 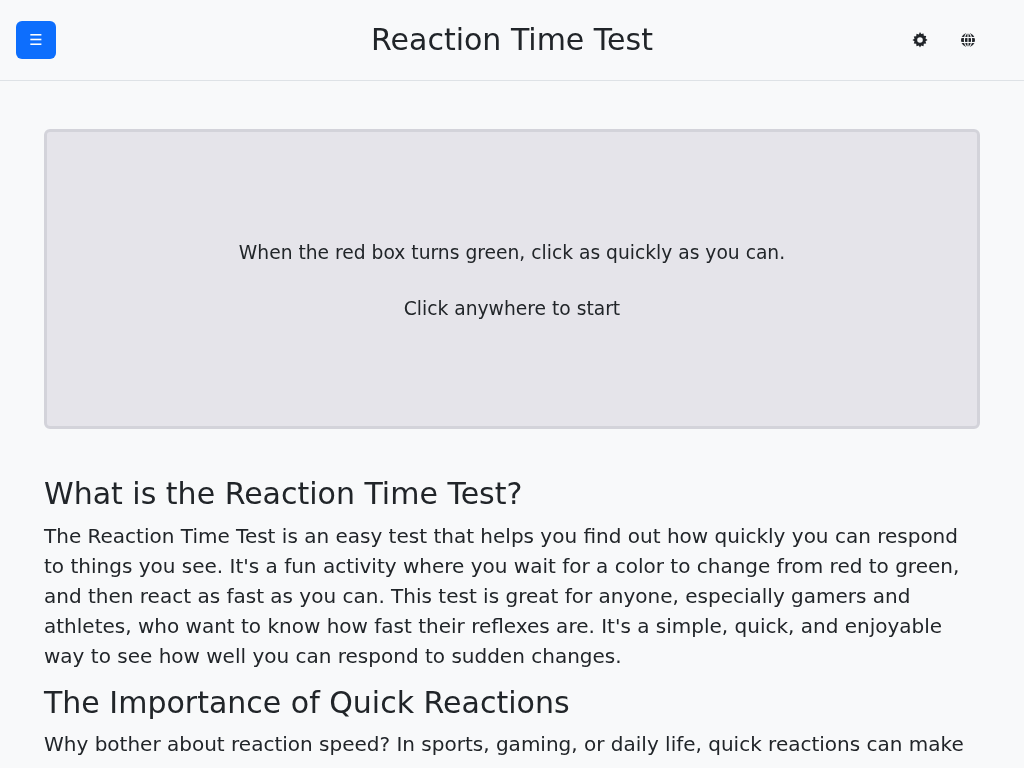 I want to click on globe-icon, so click(x=968, y=40).